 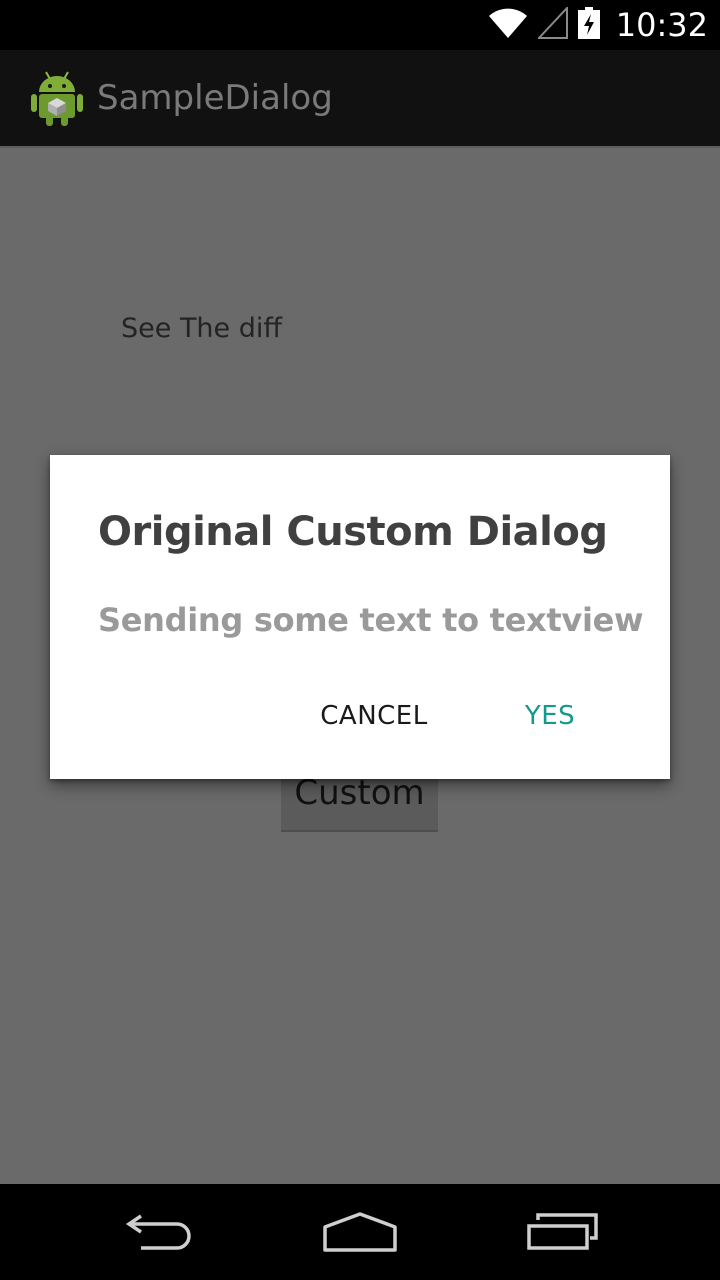 I want to click on app-title: SampleDialog, so click(x=215, y=98).